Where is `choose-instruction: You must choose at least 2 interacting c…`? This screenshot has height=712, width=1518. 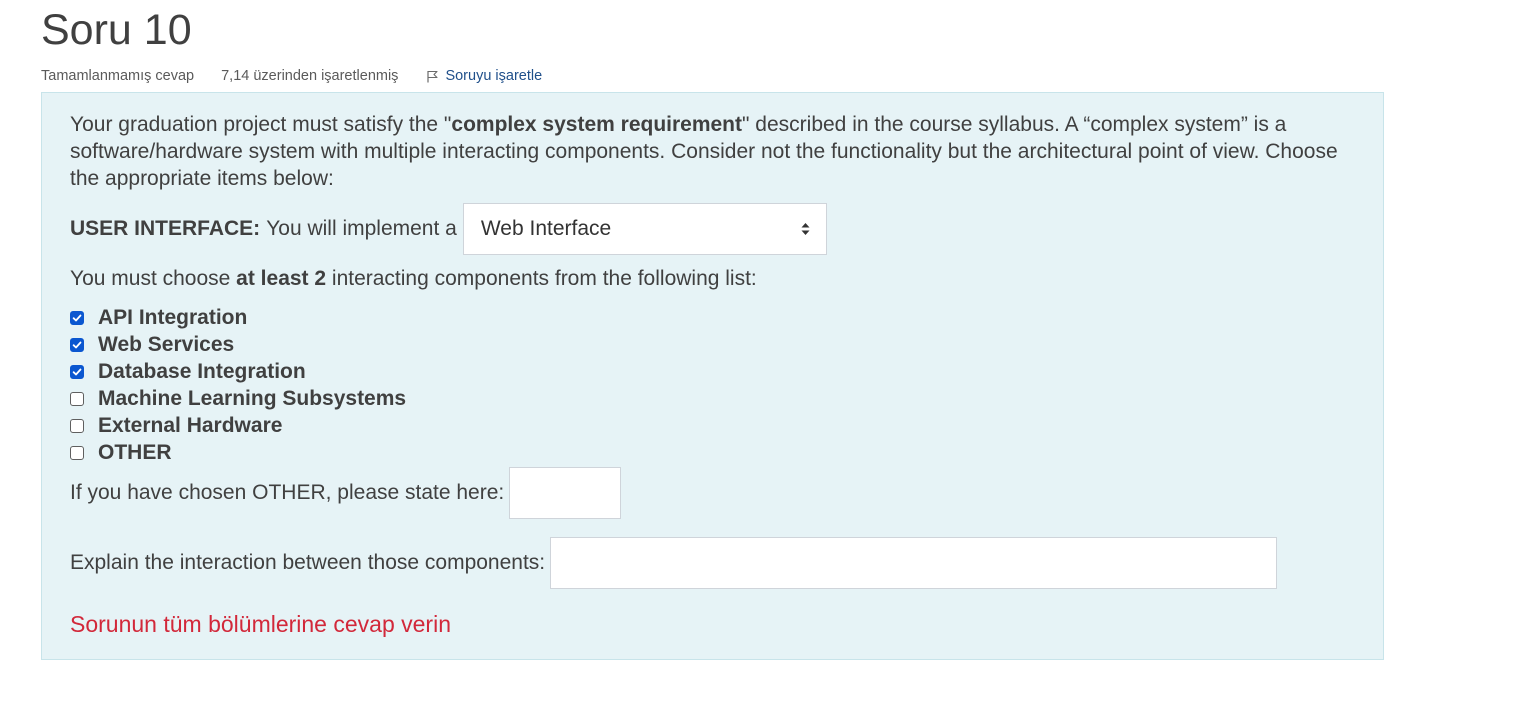
choose-instruction: You must choose at least 2 interacting c… is located at coordinates (413, 279).